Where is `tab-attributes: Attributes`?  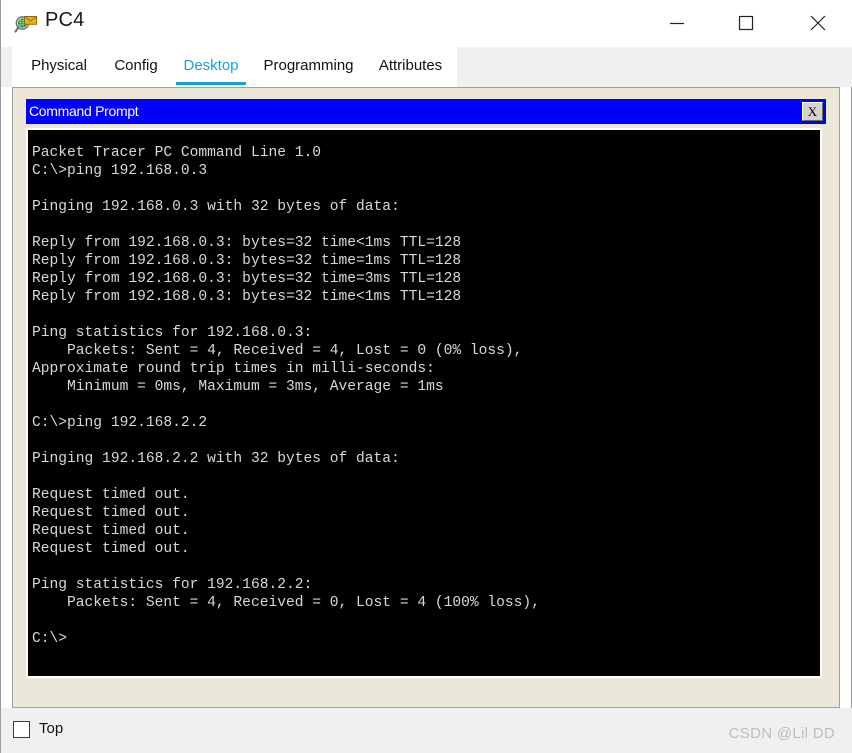 tab-attributes: Attributes is located at coordinates (410, 67).